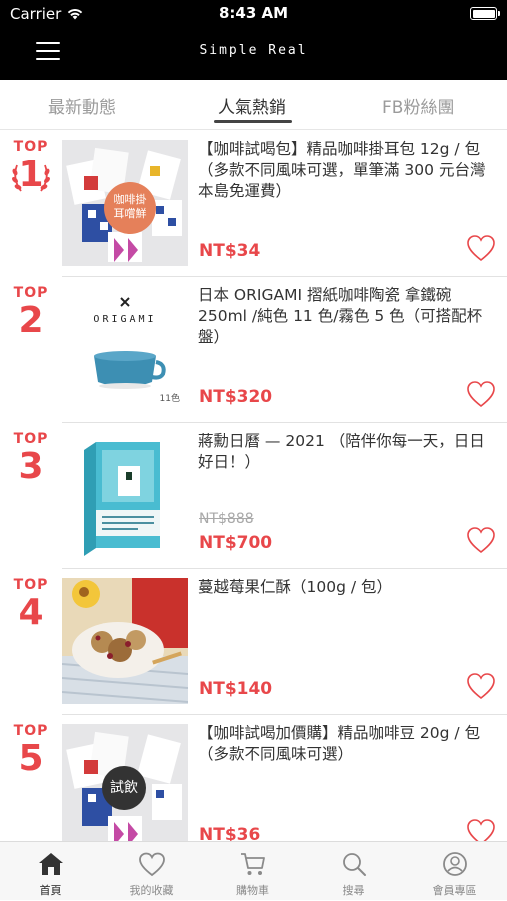  I want to click on cart-icon, so click(252, 864).